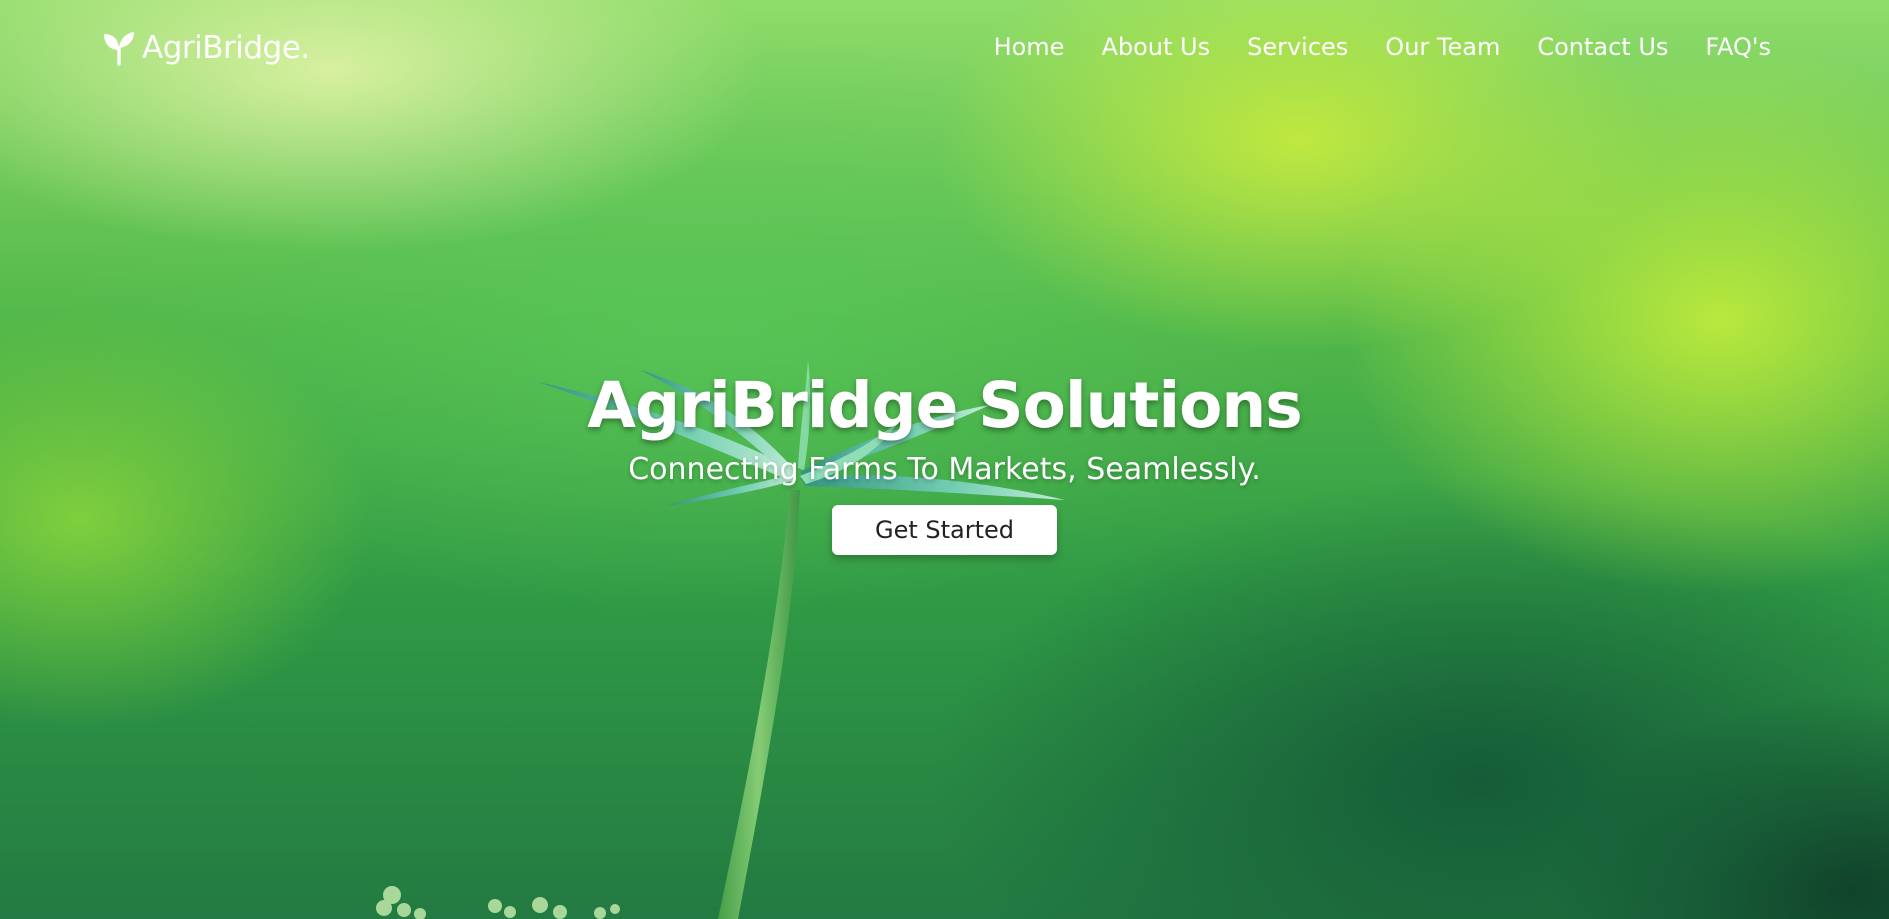 The width and height of the screenshot is (1889, 919). What do you see at coordinates (944, 469) in the screenshot?
I see `hero-subtitle: Connecting Farms To Markets, Seamlessly.` at bounding box center [944, 469].